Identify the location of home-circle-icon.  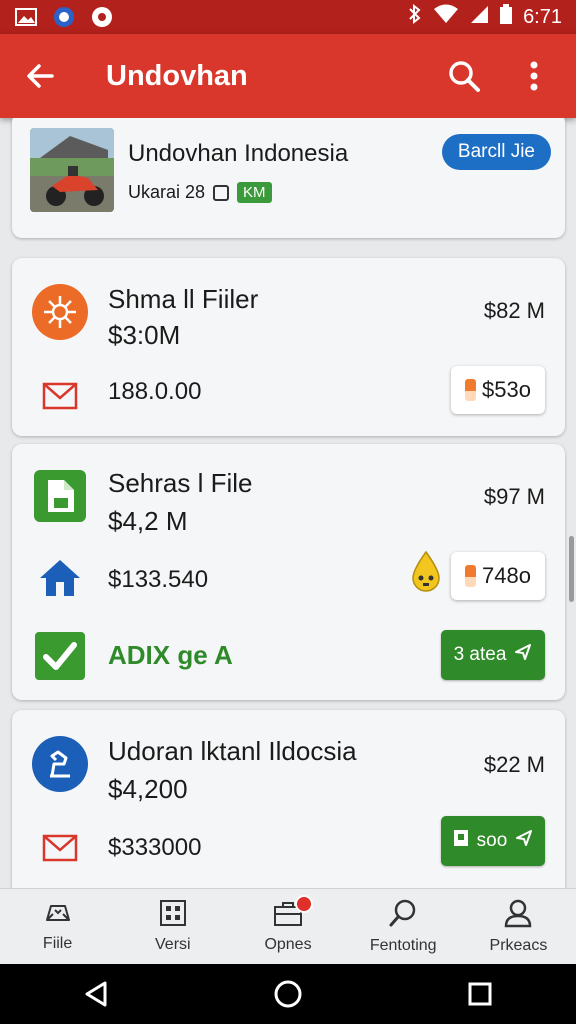
(288, 994).